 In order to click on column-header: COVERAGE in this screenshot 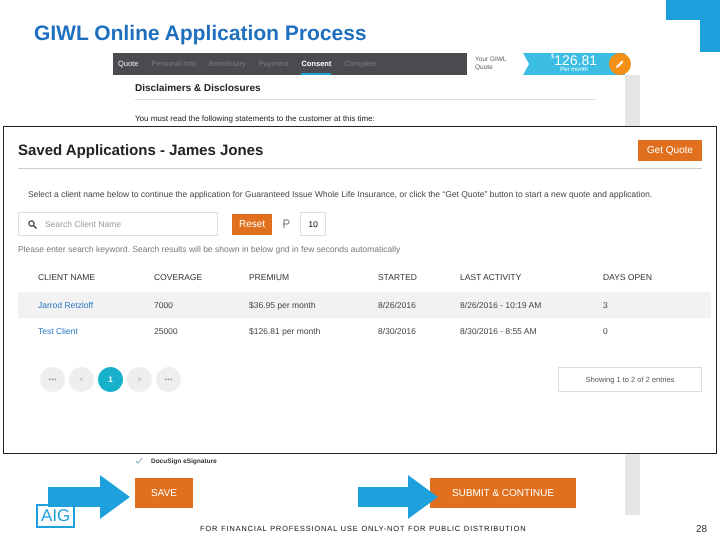, I will do `click(179, 277)`.